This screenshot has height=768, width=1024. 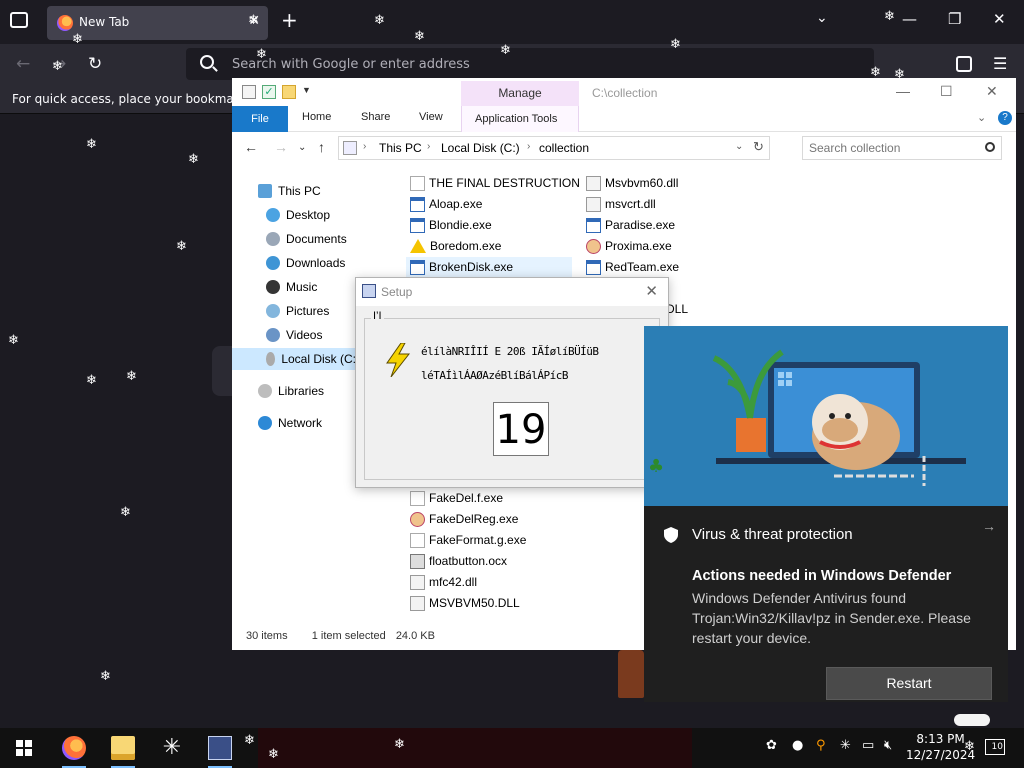 What do you see at coordinates (981, 117) in the screenshot?
I see `expand-ribbon-chevron-icon: ⌄` at bounding box center [981, 117].